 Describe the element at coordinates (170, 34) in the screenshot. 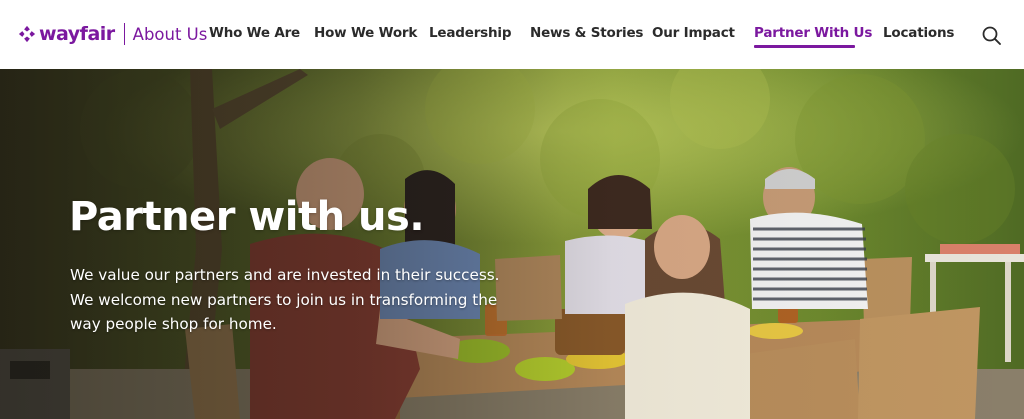

I see `about-us-link: About Us` at that location.